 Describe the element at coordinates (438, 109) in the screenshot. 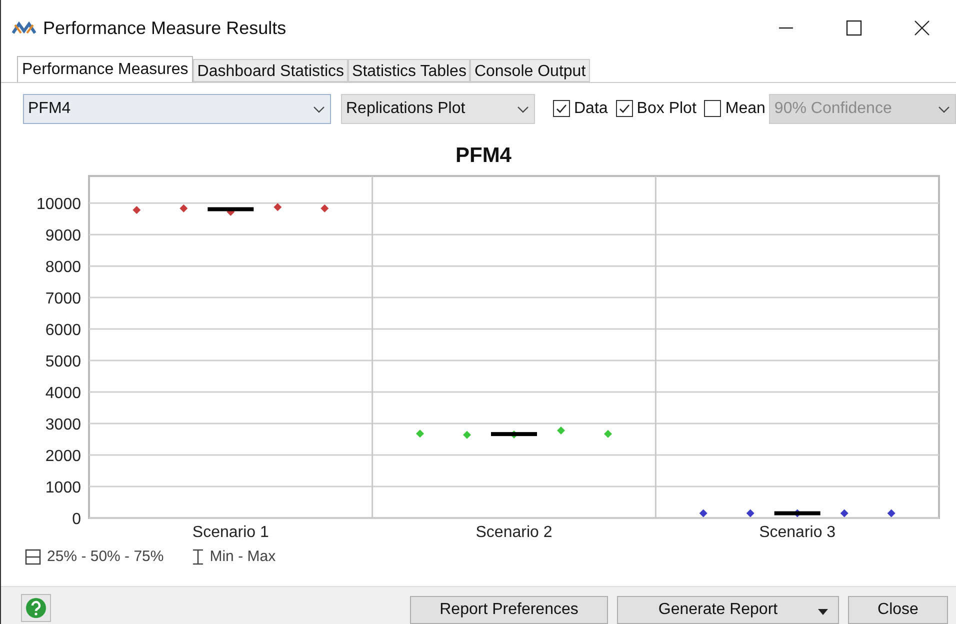

I see `plot-type-dropdown: Replications Plot` at that location.